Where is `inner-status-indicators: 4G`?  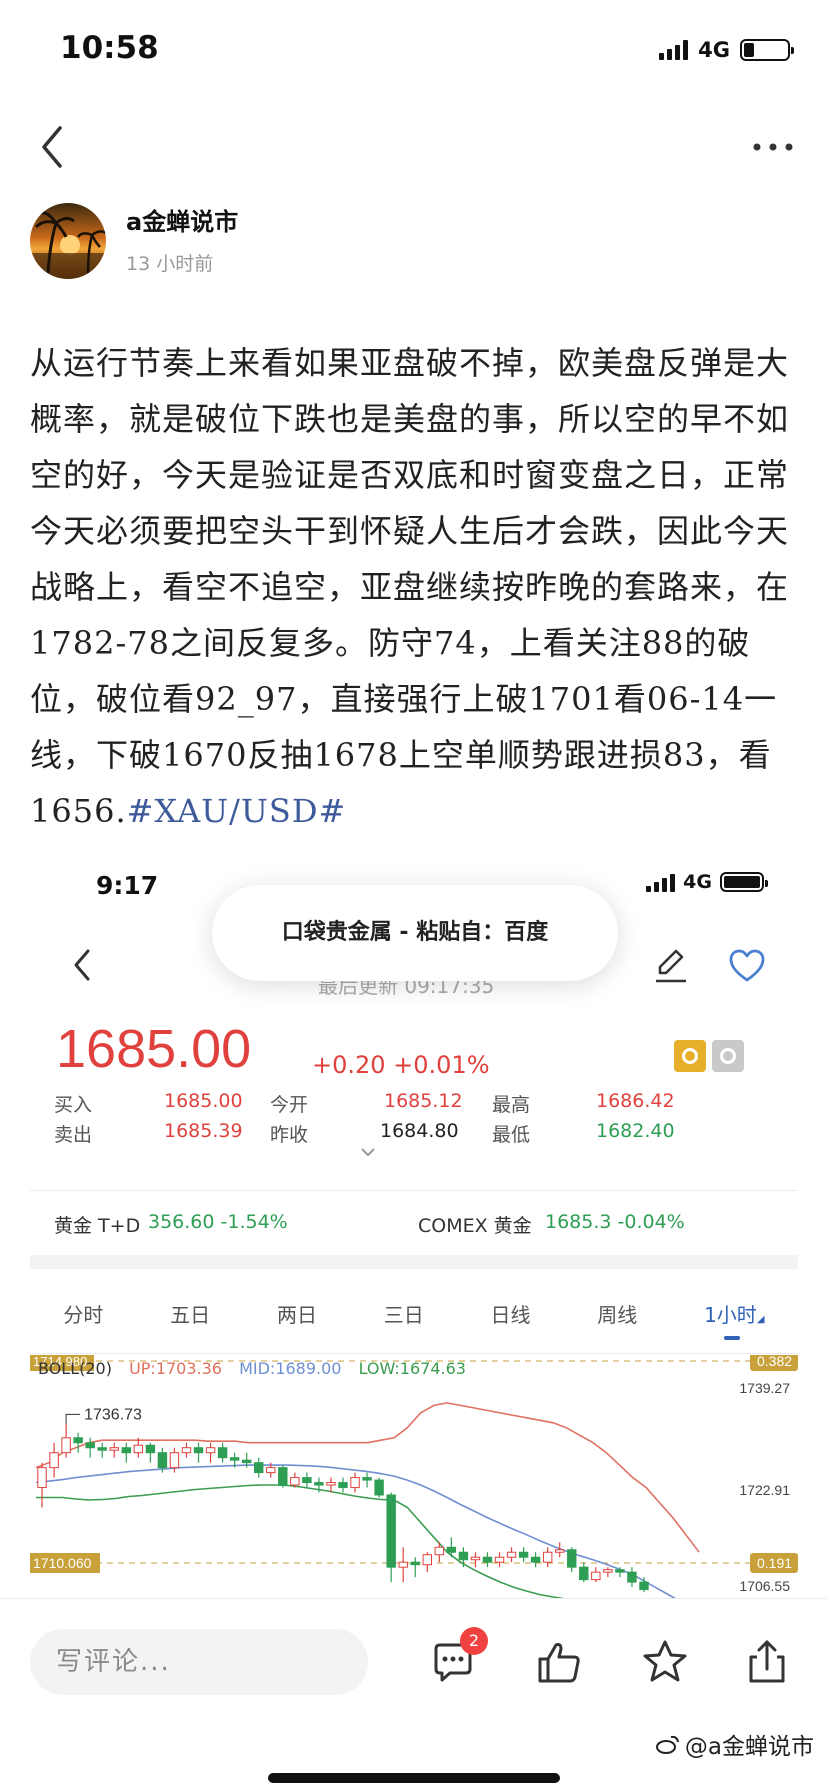
inner-status-indicators: 4G is located at coordinates (707, 882).